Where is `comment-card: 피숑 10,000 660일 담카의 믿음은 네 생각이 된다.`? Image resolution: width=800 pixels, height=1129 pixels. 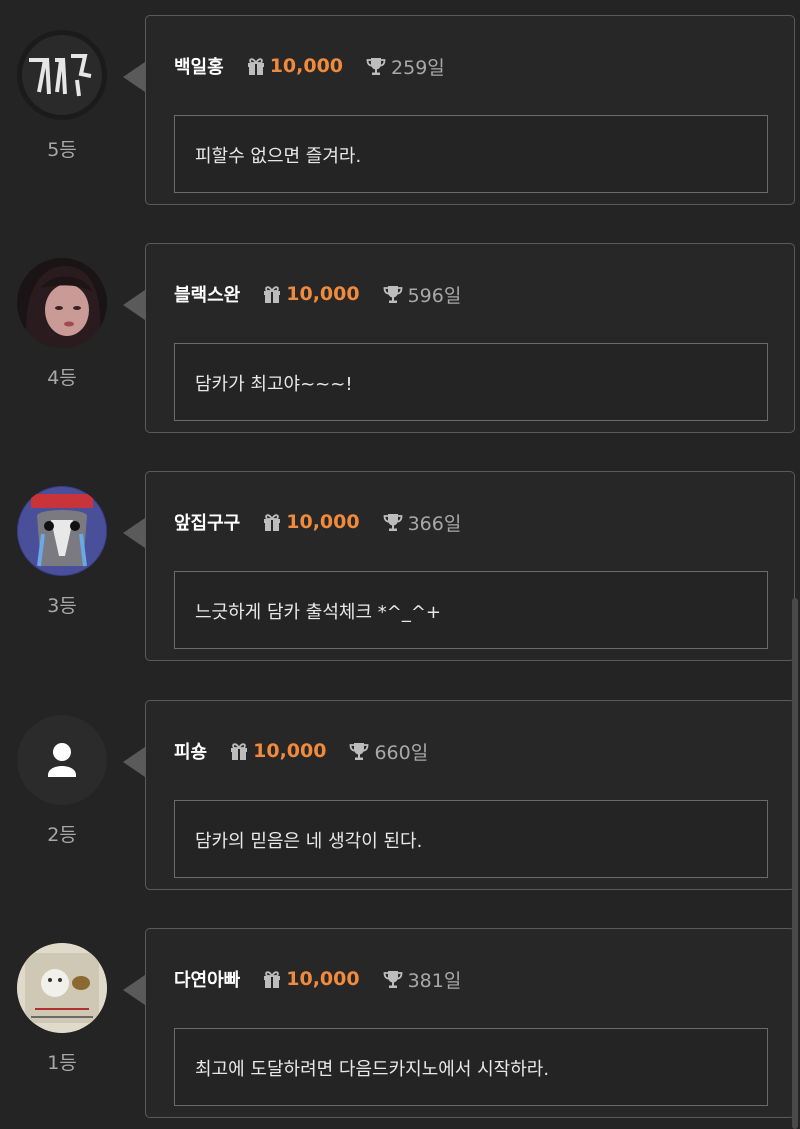 comment-card: 피숑 10,000 660일 담카의 믿음은 네 생각이 된다. is located at coordinates (470, 795).